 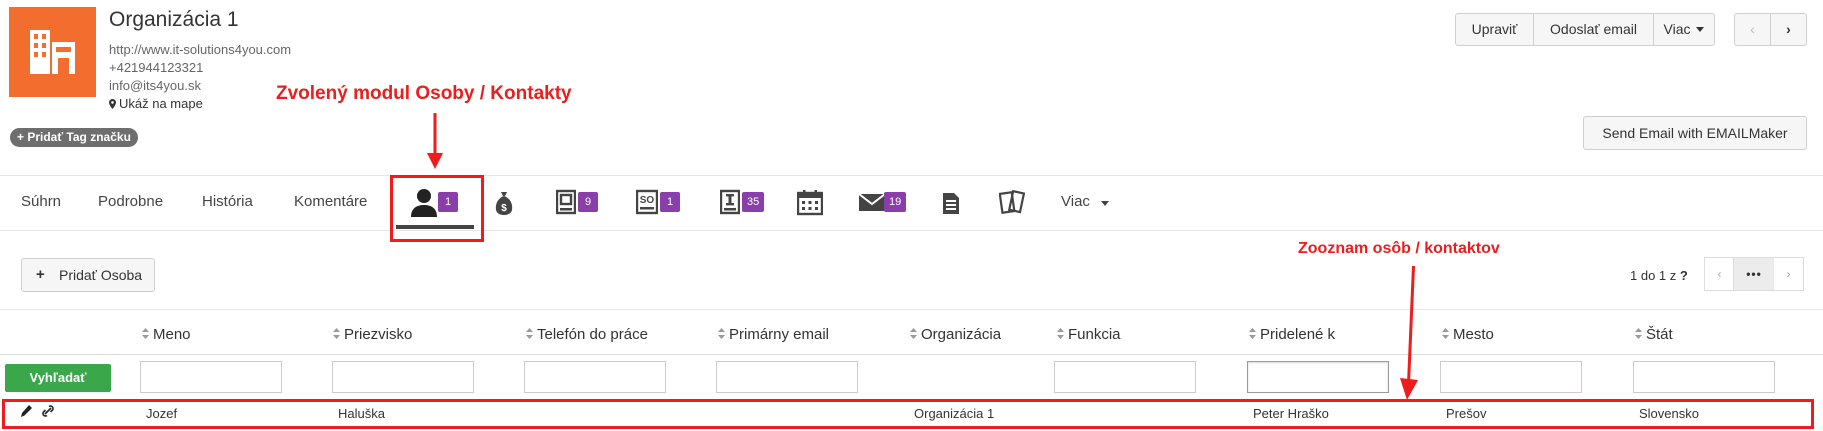 What do you see at coordinates (112, 104) in the screenshot?
I see `map-pin-icon` at bounding box center [112, 104].